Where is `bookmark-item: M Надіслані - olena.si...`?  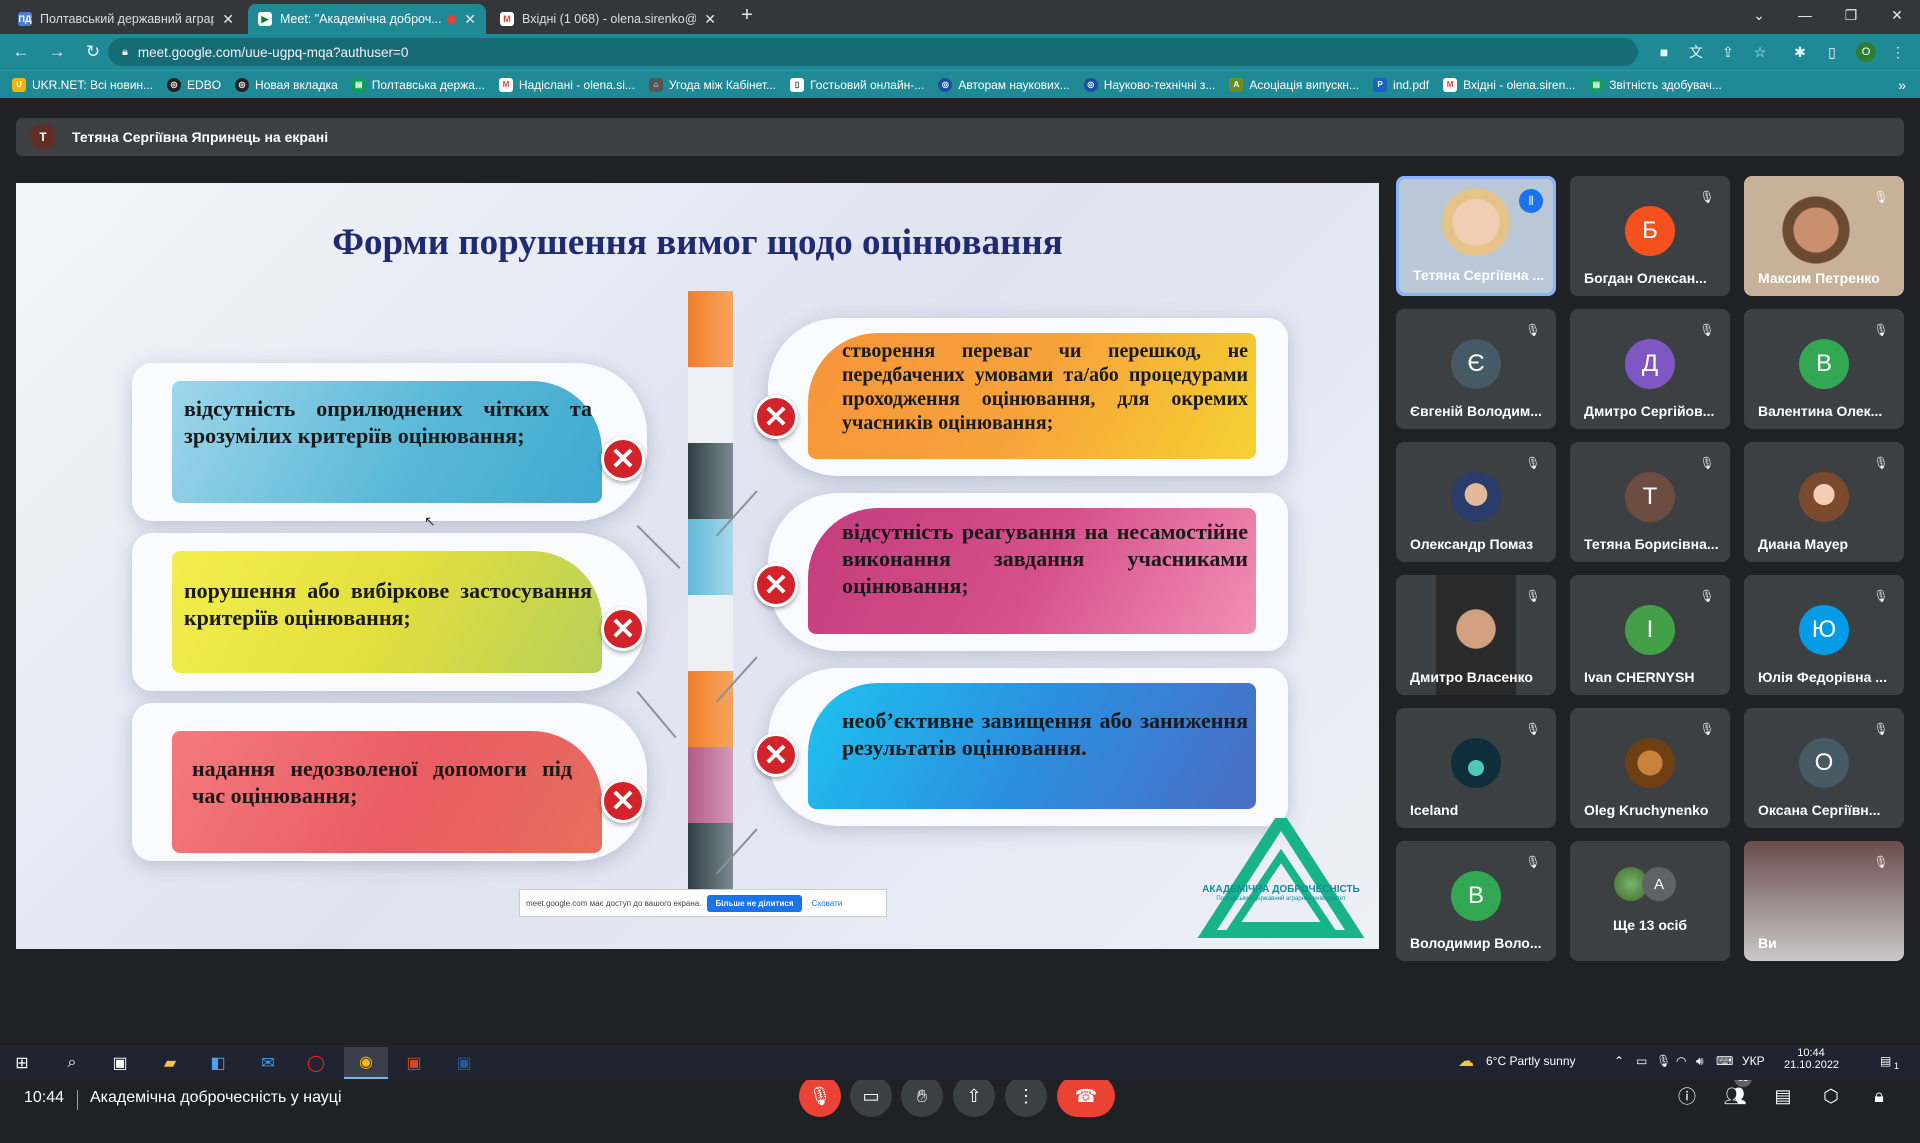 bookmark-item: M Надіслані - olena.si... is located at coordinates (566, 84).